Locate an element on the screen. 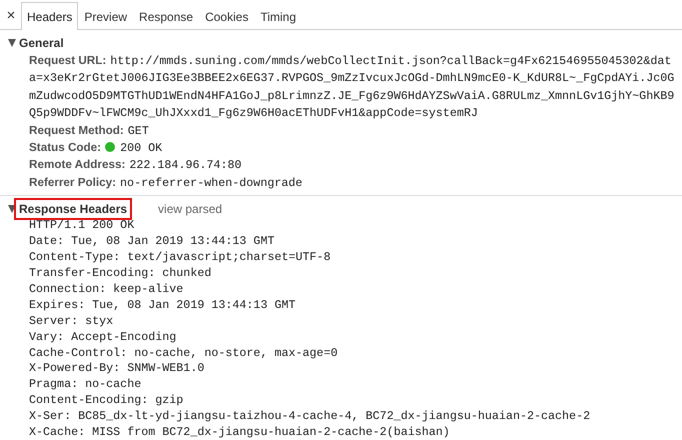 This screenshot has height=440, width=682. header-line: Cache-Control: no-cache, no-store, max-age=0 is located at coordinates (184, 354).